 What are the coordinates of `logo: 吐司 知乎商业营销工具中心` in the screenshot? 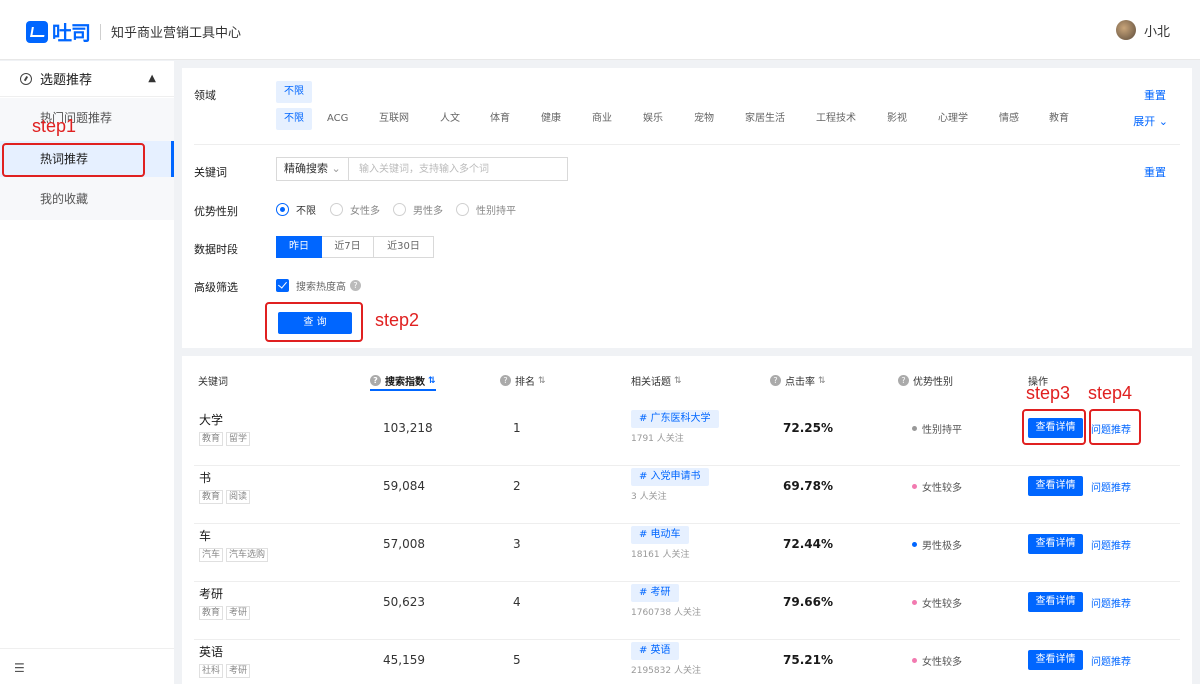 It's located at (133, 31).